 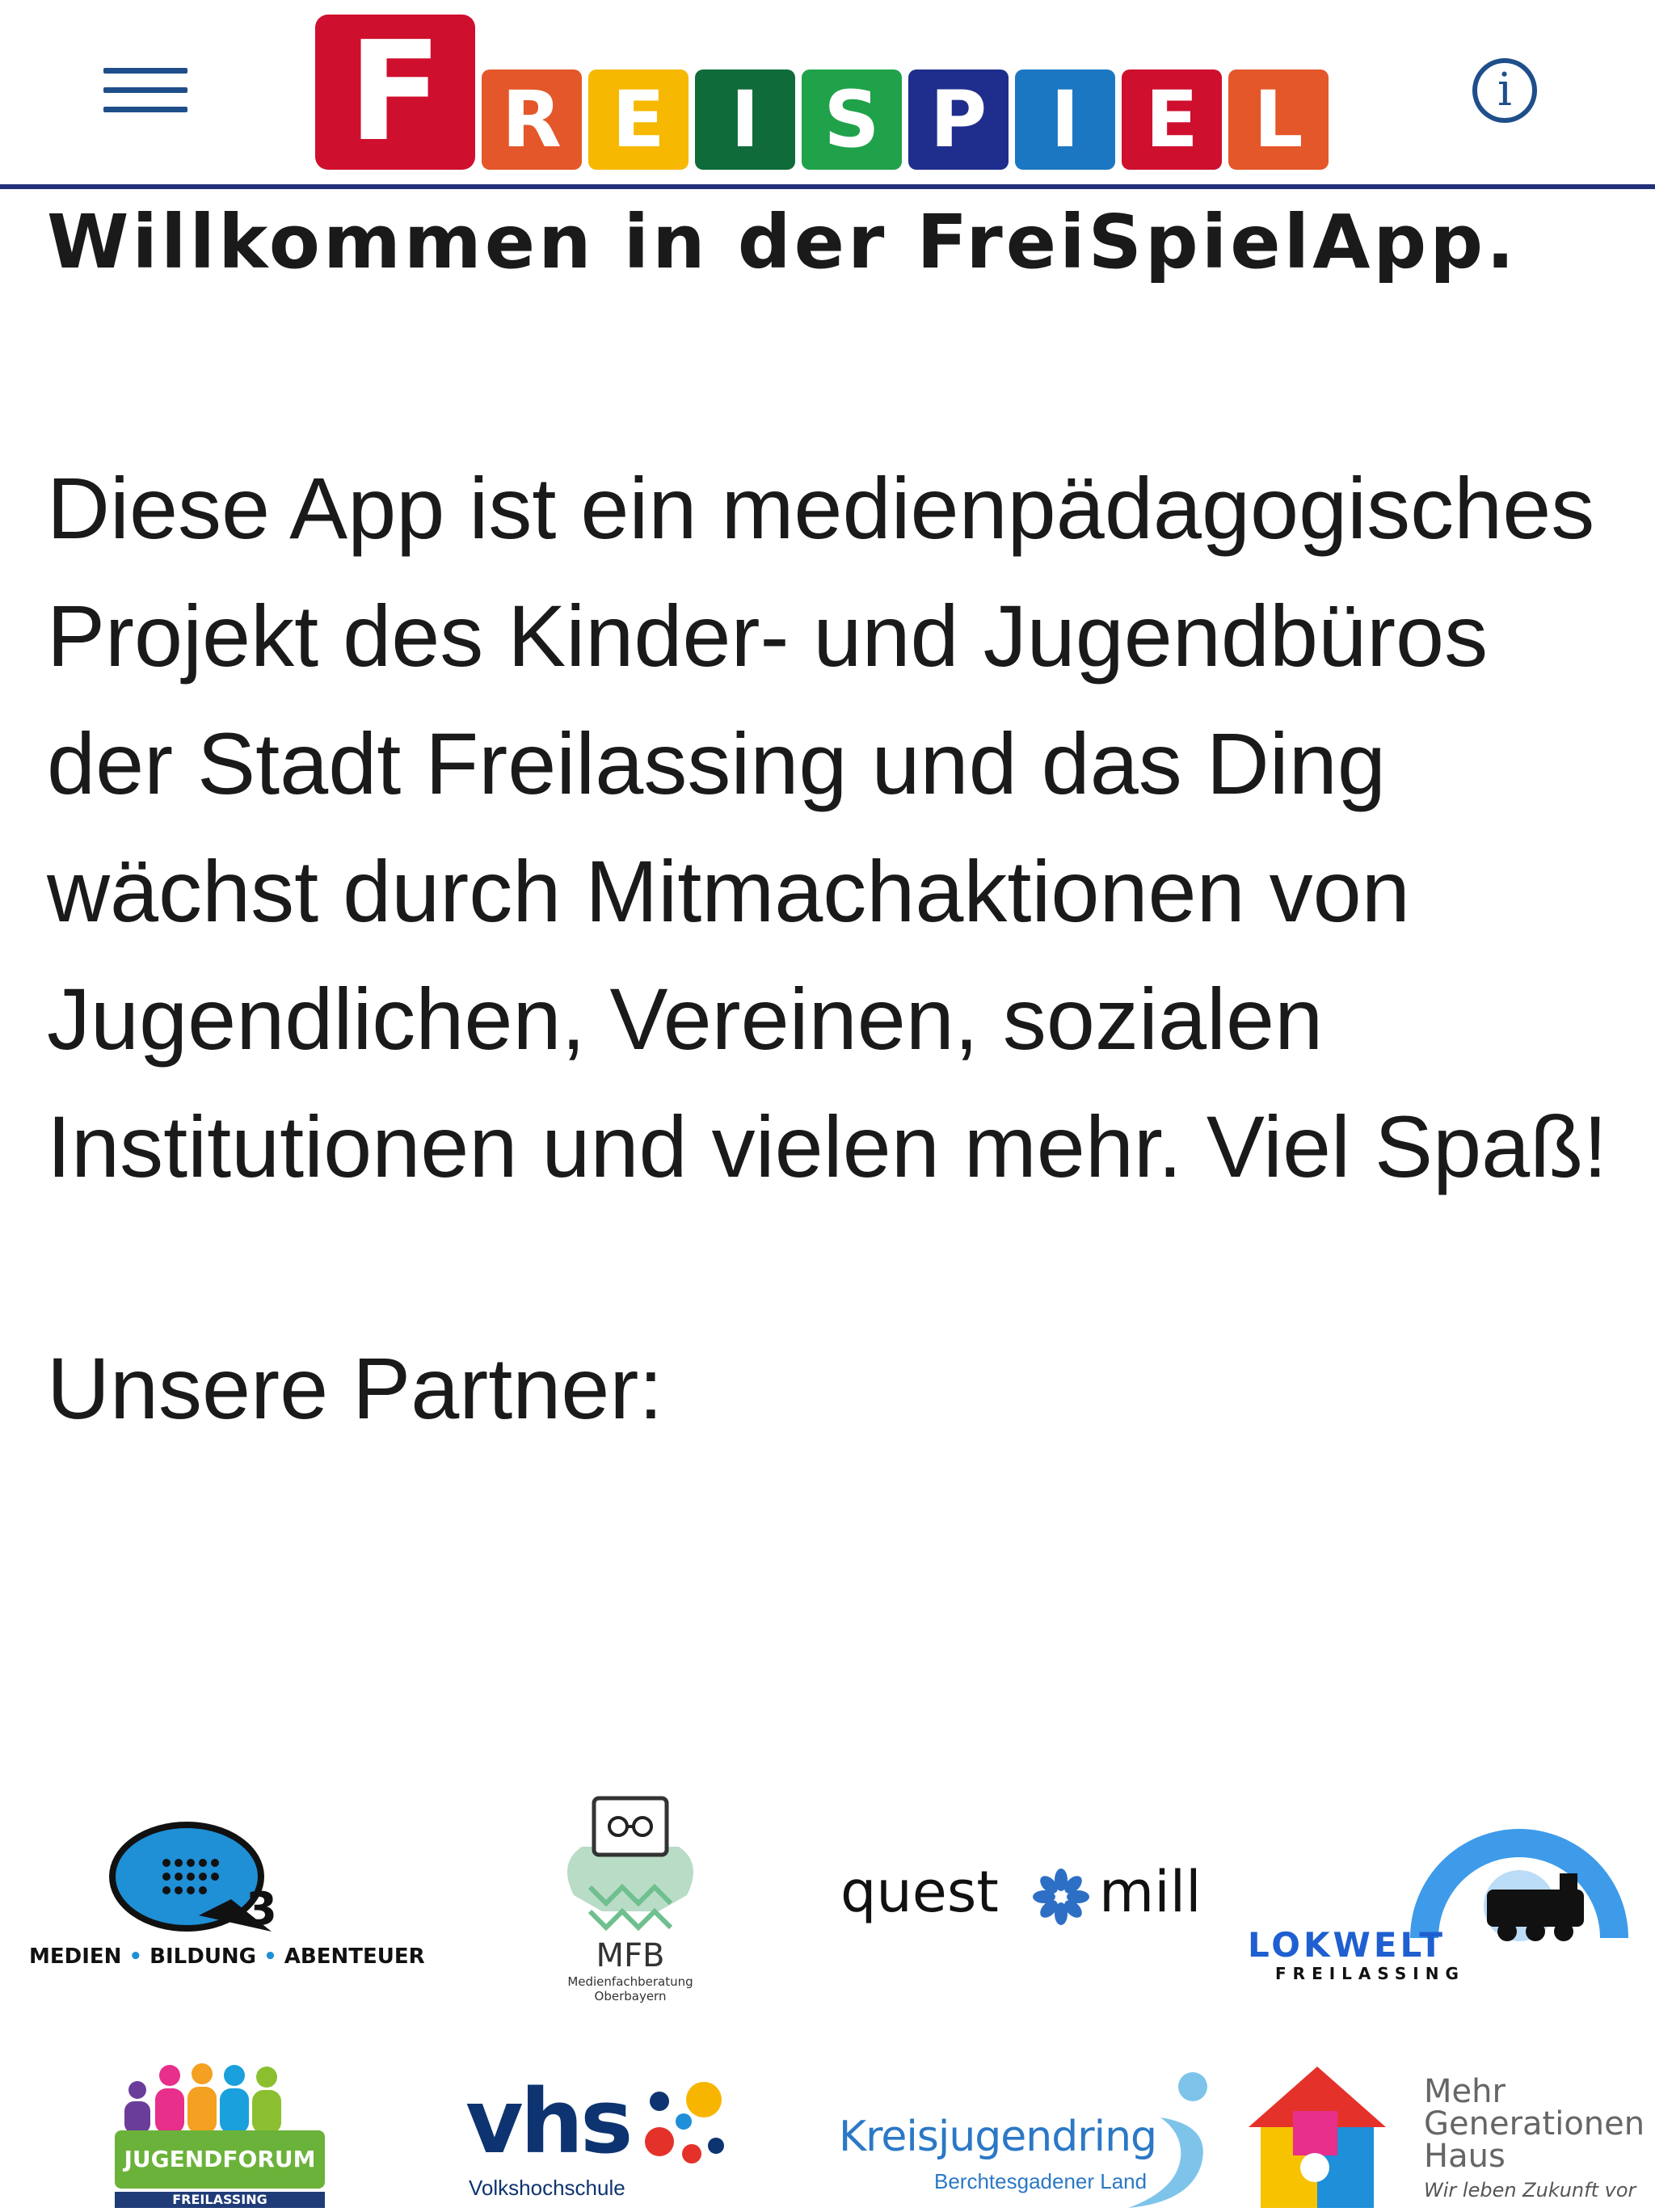 What do you see at coordinates (1438, 1898) in the screenshot?
I see `partner-lokwelt-logo: LOKWELT FREILASSING` at bounding box center [1438, 1898].